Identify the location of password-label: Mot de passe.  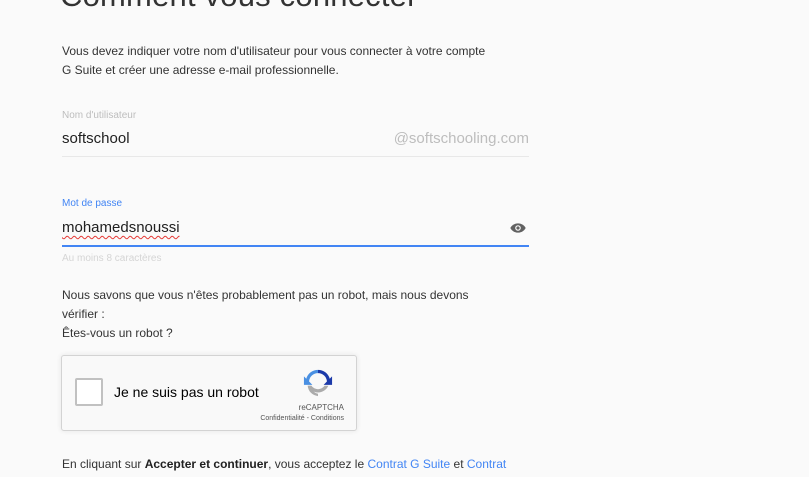
(92, 203).